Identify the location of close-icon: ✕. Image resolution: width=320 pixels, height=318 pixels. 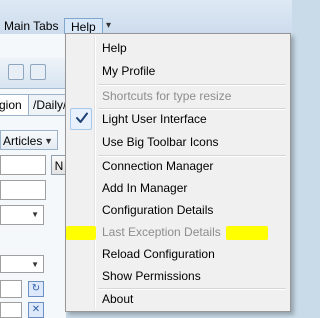
(36, 310).